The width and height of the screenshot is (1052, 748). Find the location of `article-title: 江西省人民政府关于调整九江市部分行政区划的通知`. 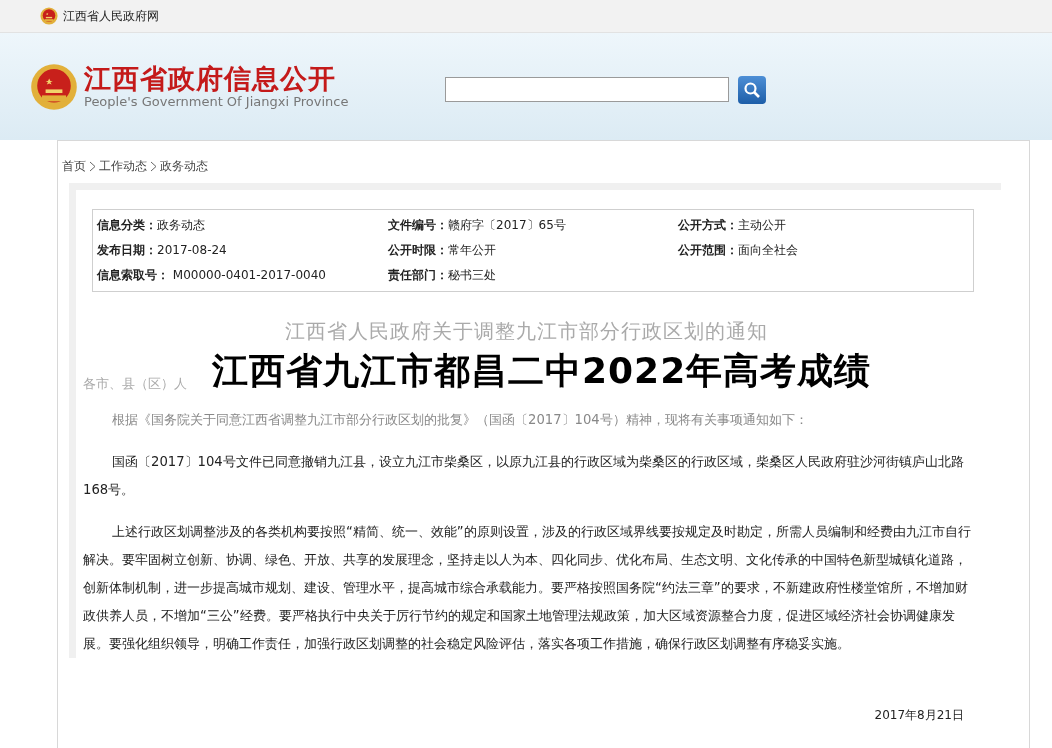

article-title: 江西省人民政府关于调整九江市部分行政区划的通知 is located at coordinates (526, 331).